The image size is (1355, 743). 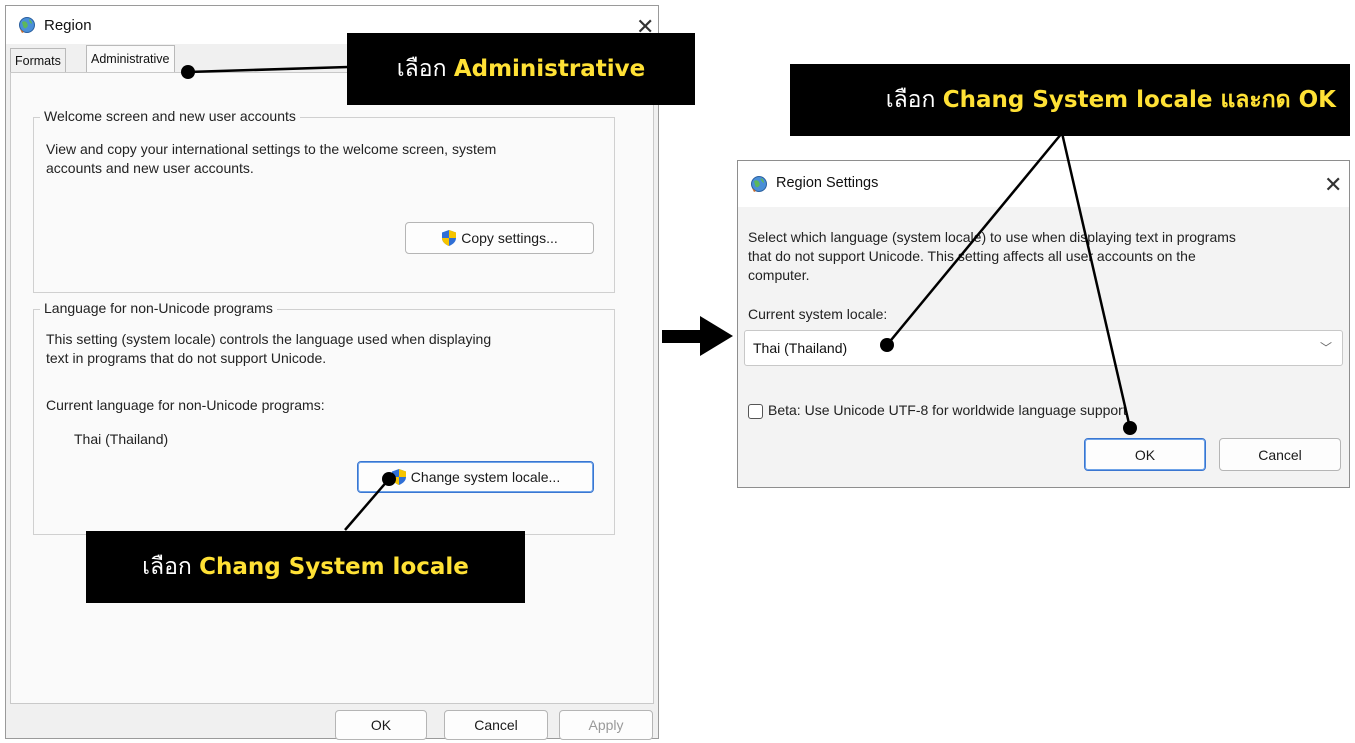 I want to click on marker-dot-change-locale, so click(x=389, y=479).